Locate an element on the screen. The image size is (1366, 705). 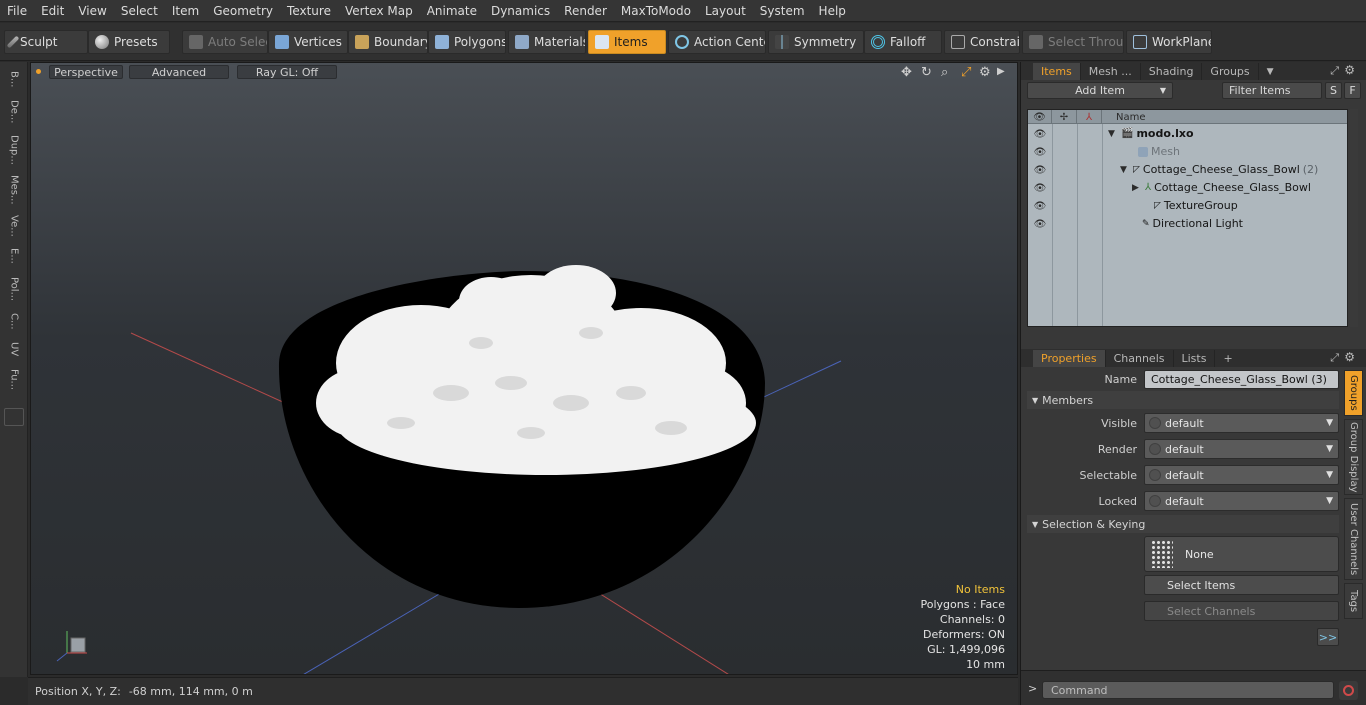
menu-texture: Texture is located at coordinates (309, 11).